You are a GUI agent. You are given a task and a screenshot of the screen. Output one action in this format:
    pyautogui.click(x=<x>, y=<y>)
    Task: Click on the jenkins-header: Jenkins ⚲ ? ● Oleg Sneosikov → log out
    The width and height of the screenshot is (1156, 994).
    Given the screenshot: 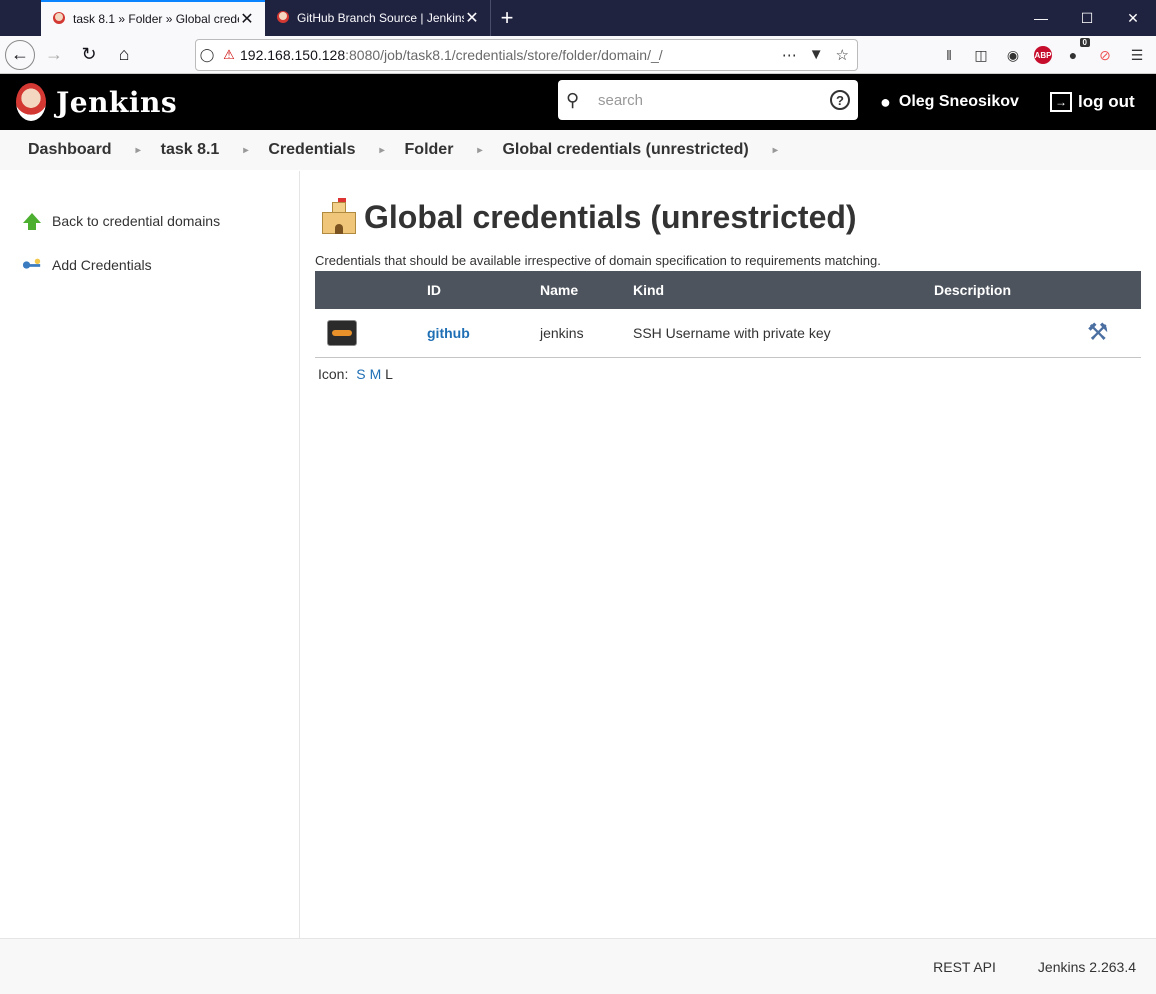 What is the action you would take?
    pyautogui.click(x=578, y=102)
    